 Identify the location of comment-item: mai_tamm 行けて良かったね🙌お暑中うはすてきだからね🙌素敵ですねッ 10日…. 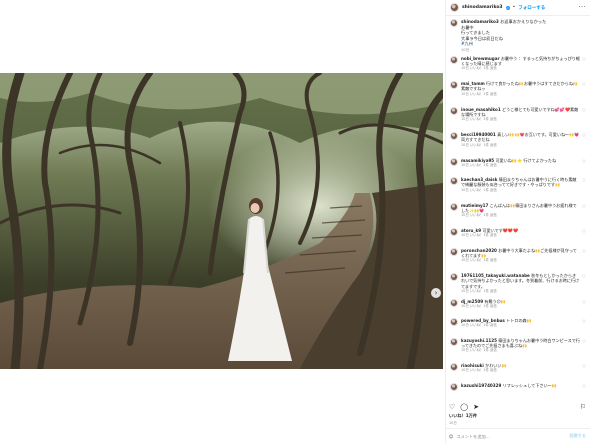
(518, 93).